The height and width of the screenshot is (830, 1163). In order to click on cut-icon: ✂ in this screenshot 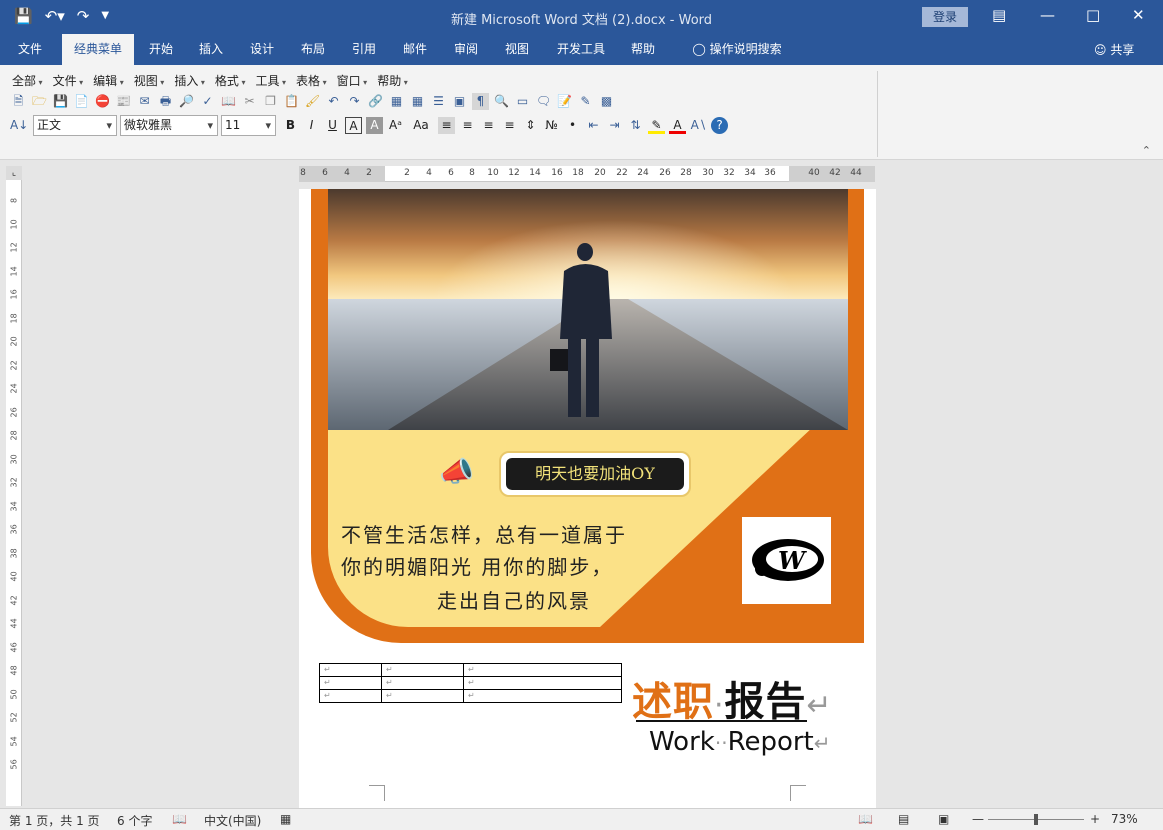, I will do `click(249, 101)`.